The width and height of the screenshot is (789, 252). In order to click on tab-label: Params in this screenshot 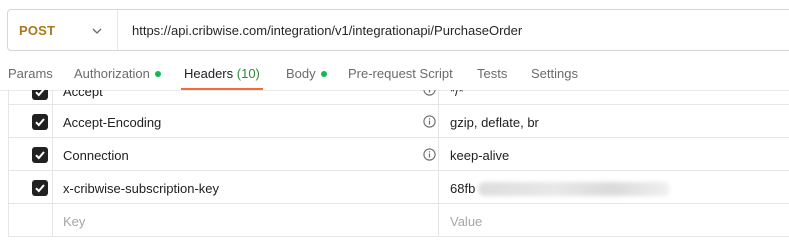, I will do `click(30, 73)`.